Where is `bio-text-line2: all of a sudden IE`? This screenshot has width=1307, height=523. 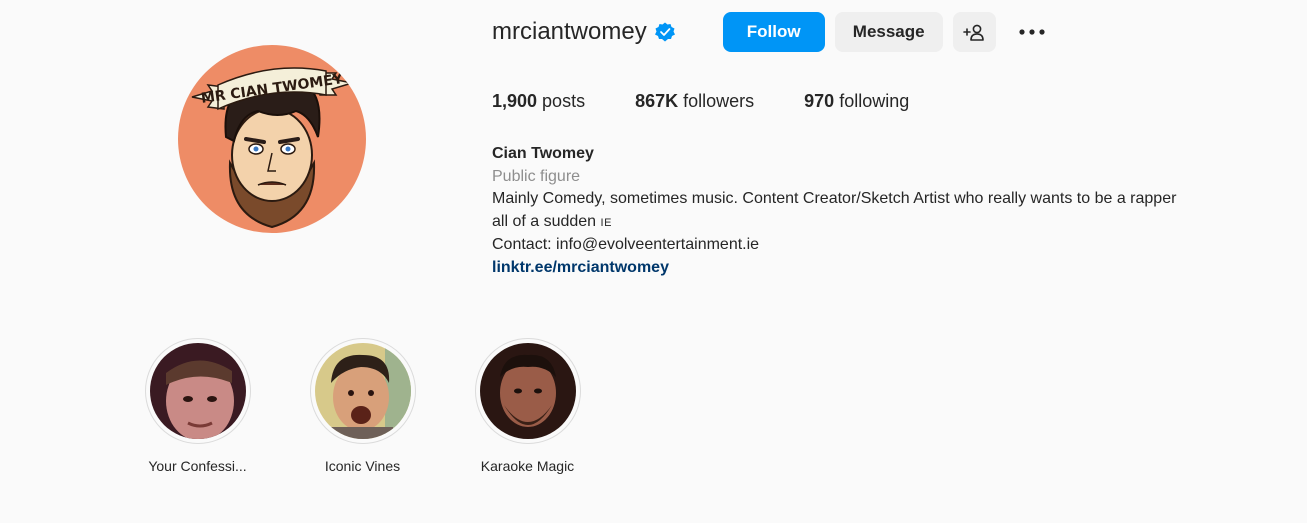 bio-text-line2: all of a sudden IE is located at coordinates (877, 223).